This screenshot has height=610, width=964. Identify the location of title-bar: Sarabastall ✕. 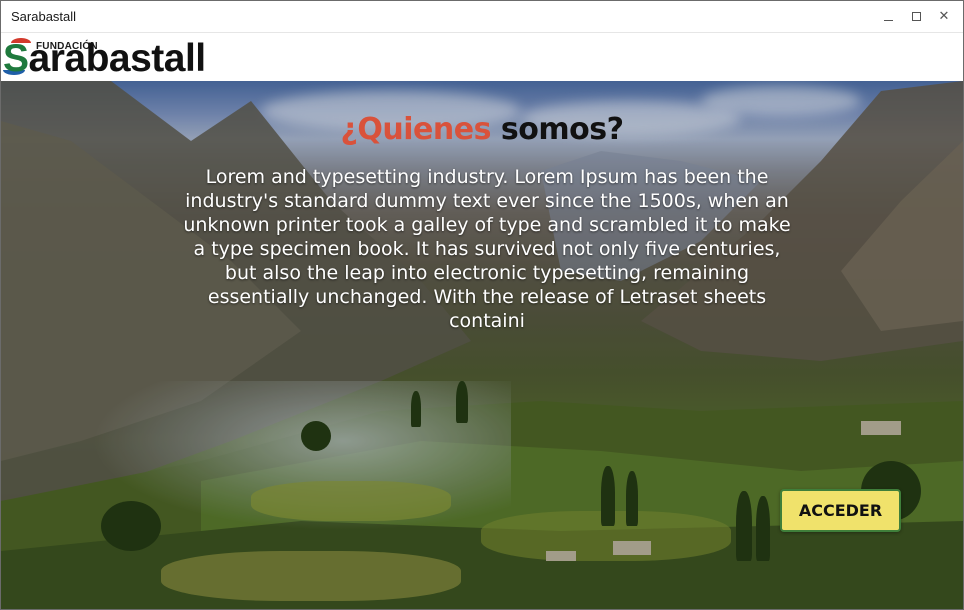
(482, 17).